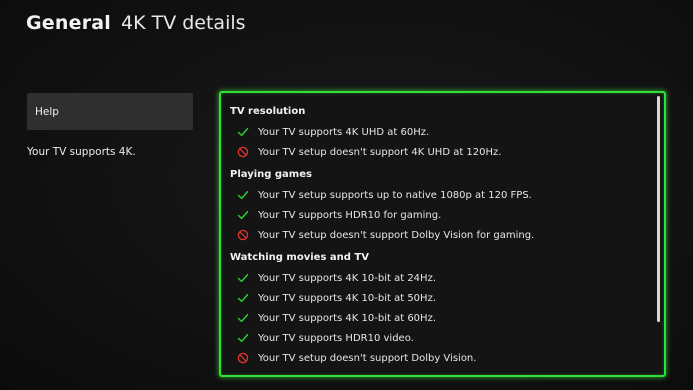 The width and height of the screenshot is (693, 390). What do you see at coordinates (347, 318) in the screenshot?
I see `details-item-text: Your TV supports 4K 10-bit at 60Hz.` at bounding box center [347, 318].